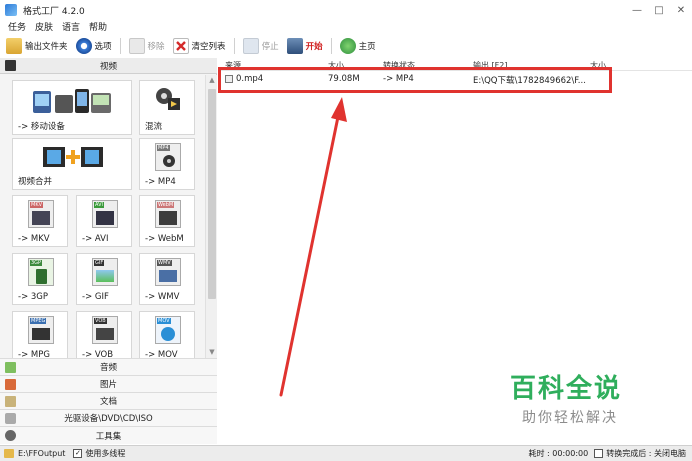 The image size is (692, 461). I want to click on mpg-icon: MPEG, so click(41, 330).